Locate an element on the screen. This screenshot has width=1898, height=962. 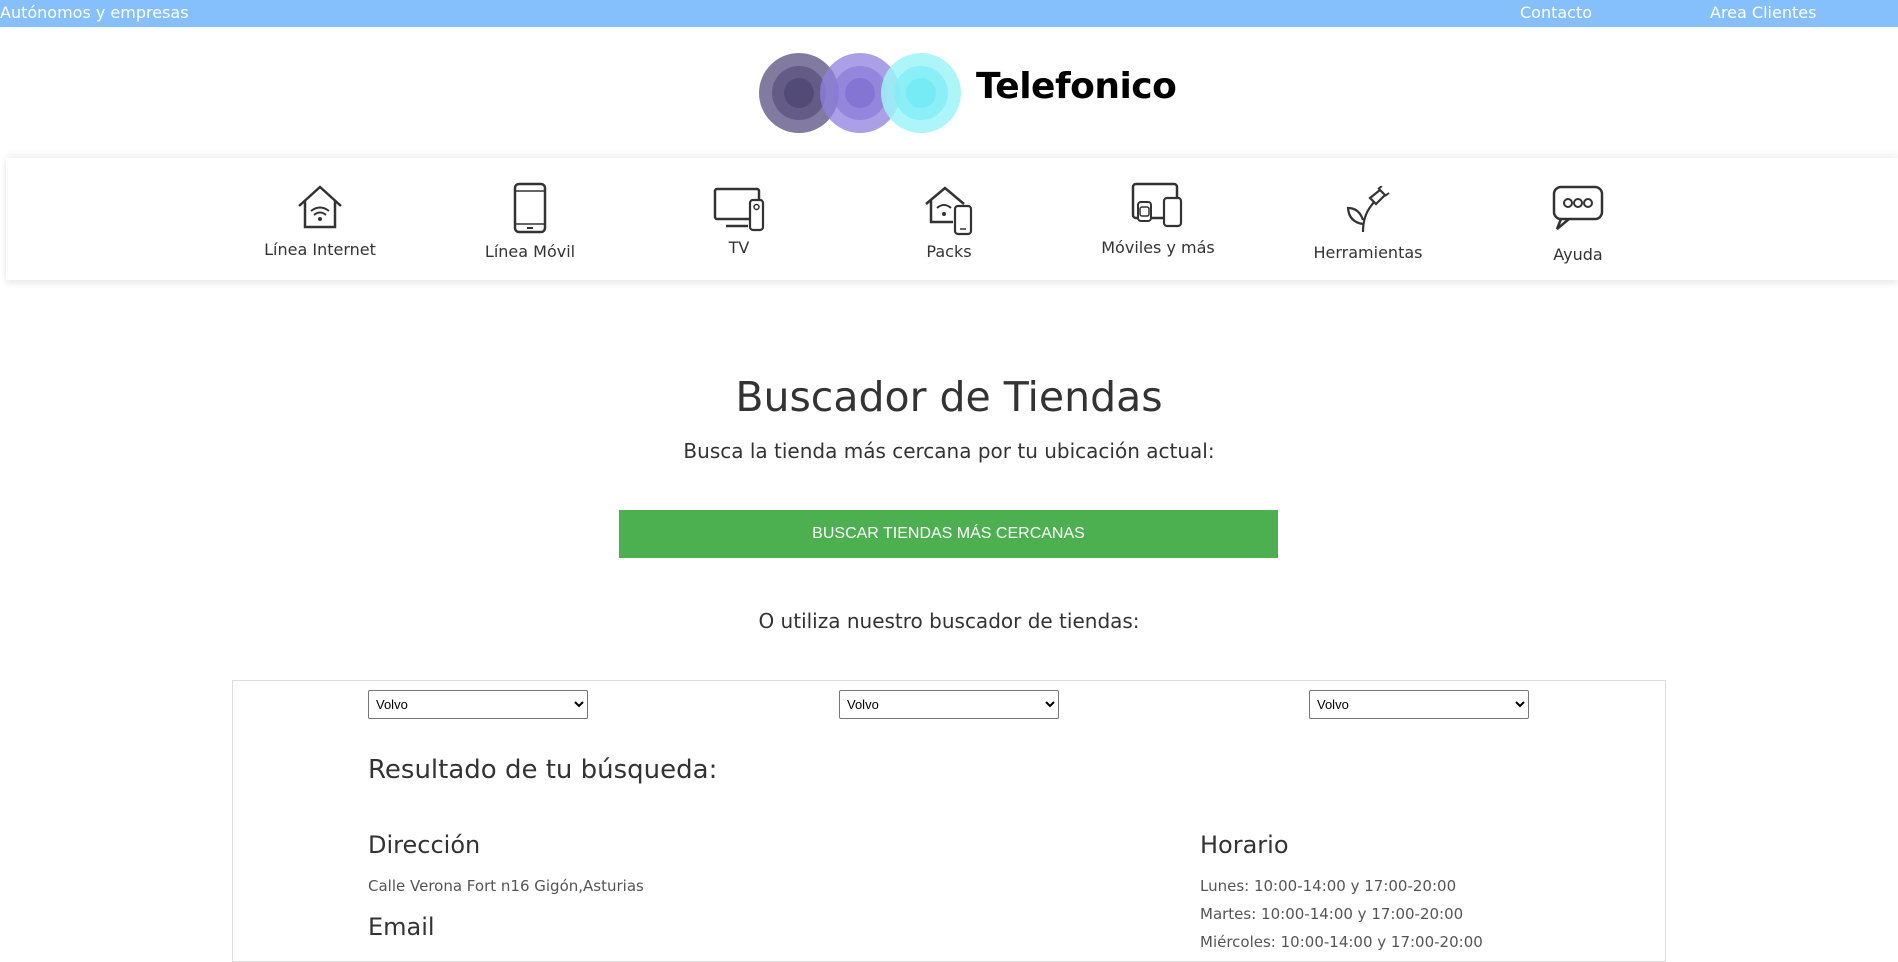
hours-row: Lunes: 10:00-14:00 y 17:00-20:00 is located at coordinates (1328, 886).